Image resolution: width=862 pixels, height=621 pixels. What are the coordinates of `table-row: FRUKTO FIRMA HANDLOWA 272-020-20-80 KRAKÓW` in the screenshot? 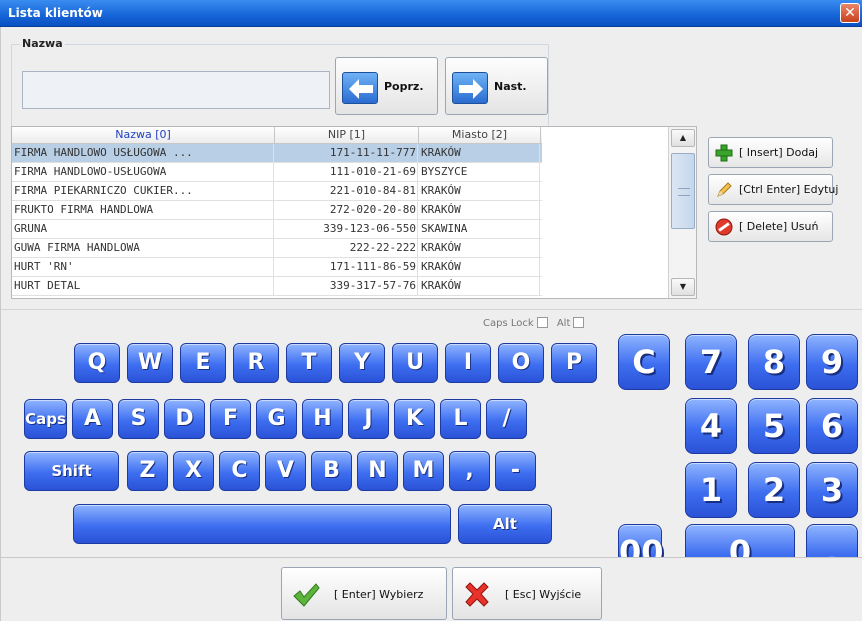 It's located at (277, 210).